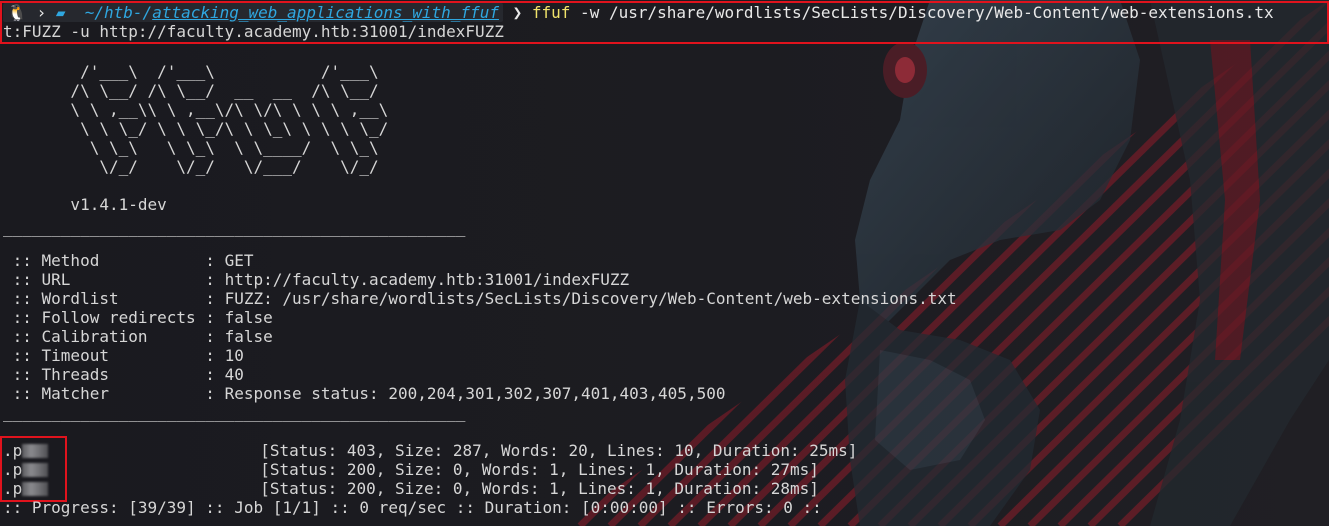  What do you see at coordinates (104, 393) in the screenshot?
I see `config-key: :: Matcher` at bounding box center [104, 393].